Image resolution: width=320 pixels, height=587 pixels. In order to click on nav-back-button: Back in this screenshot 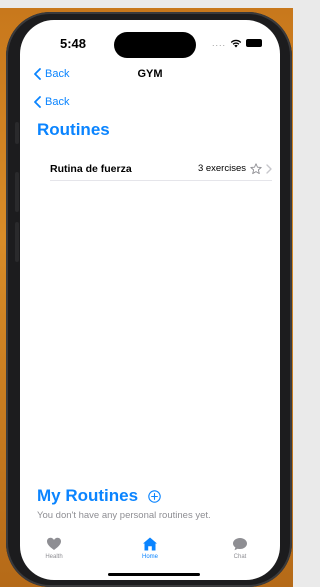, I will do `click(51, 74)`.